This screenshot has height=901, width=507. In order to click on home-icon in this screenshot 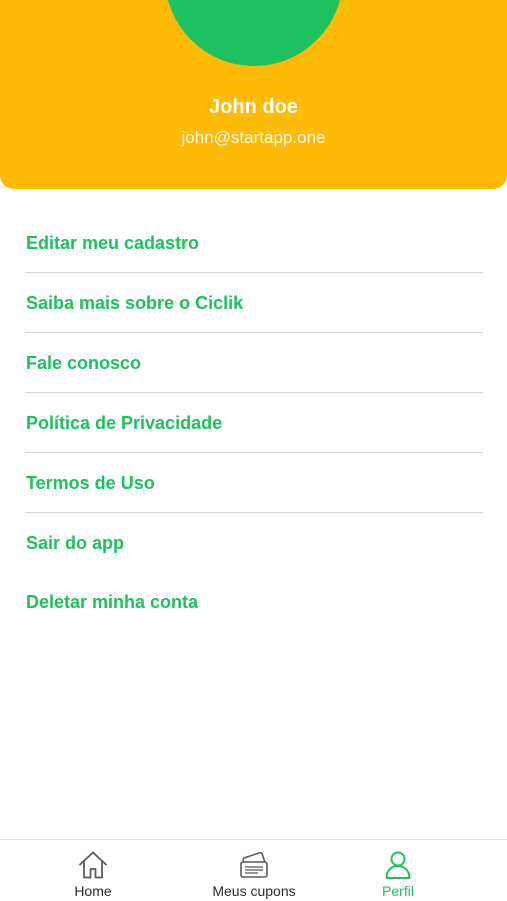, I will do `click(93, 865)`.